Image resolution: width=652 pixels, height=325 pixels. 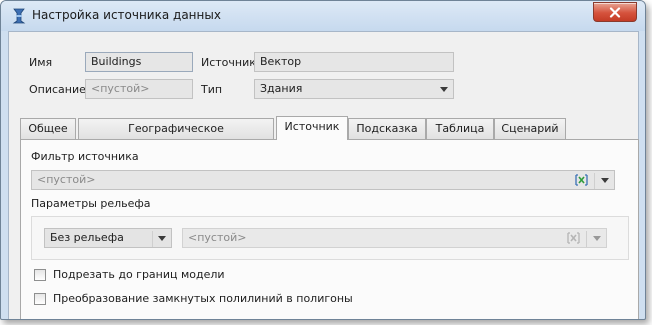 What do you see at coordinates (139, 274) in the screenshot?
I see `clip-label: Подрезать до границ модели` at bounding box center [139, 274].